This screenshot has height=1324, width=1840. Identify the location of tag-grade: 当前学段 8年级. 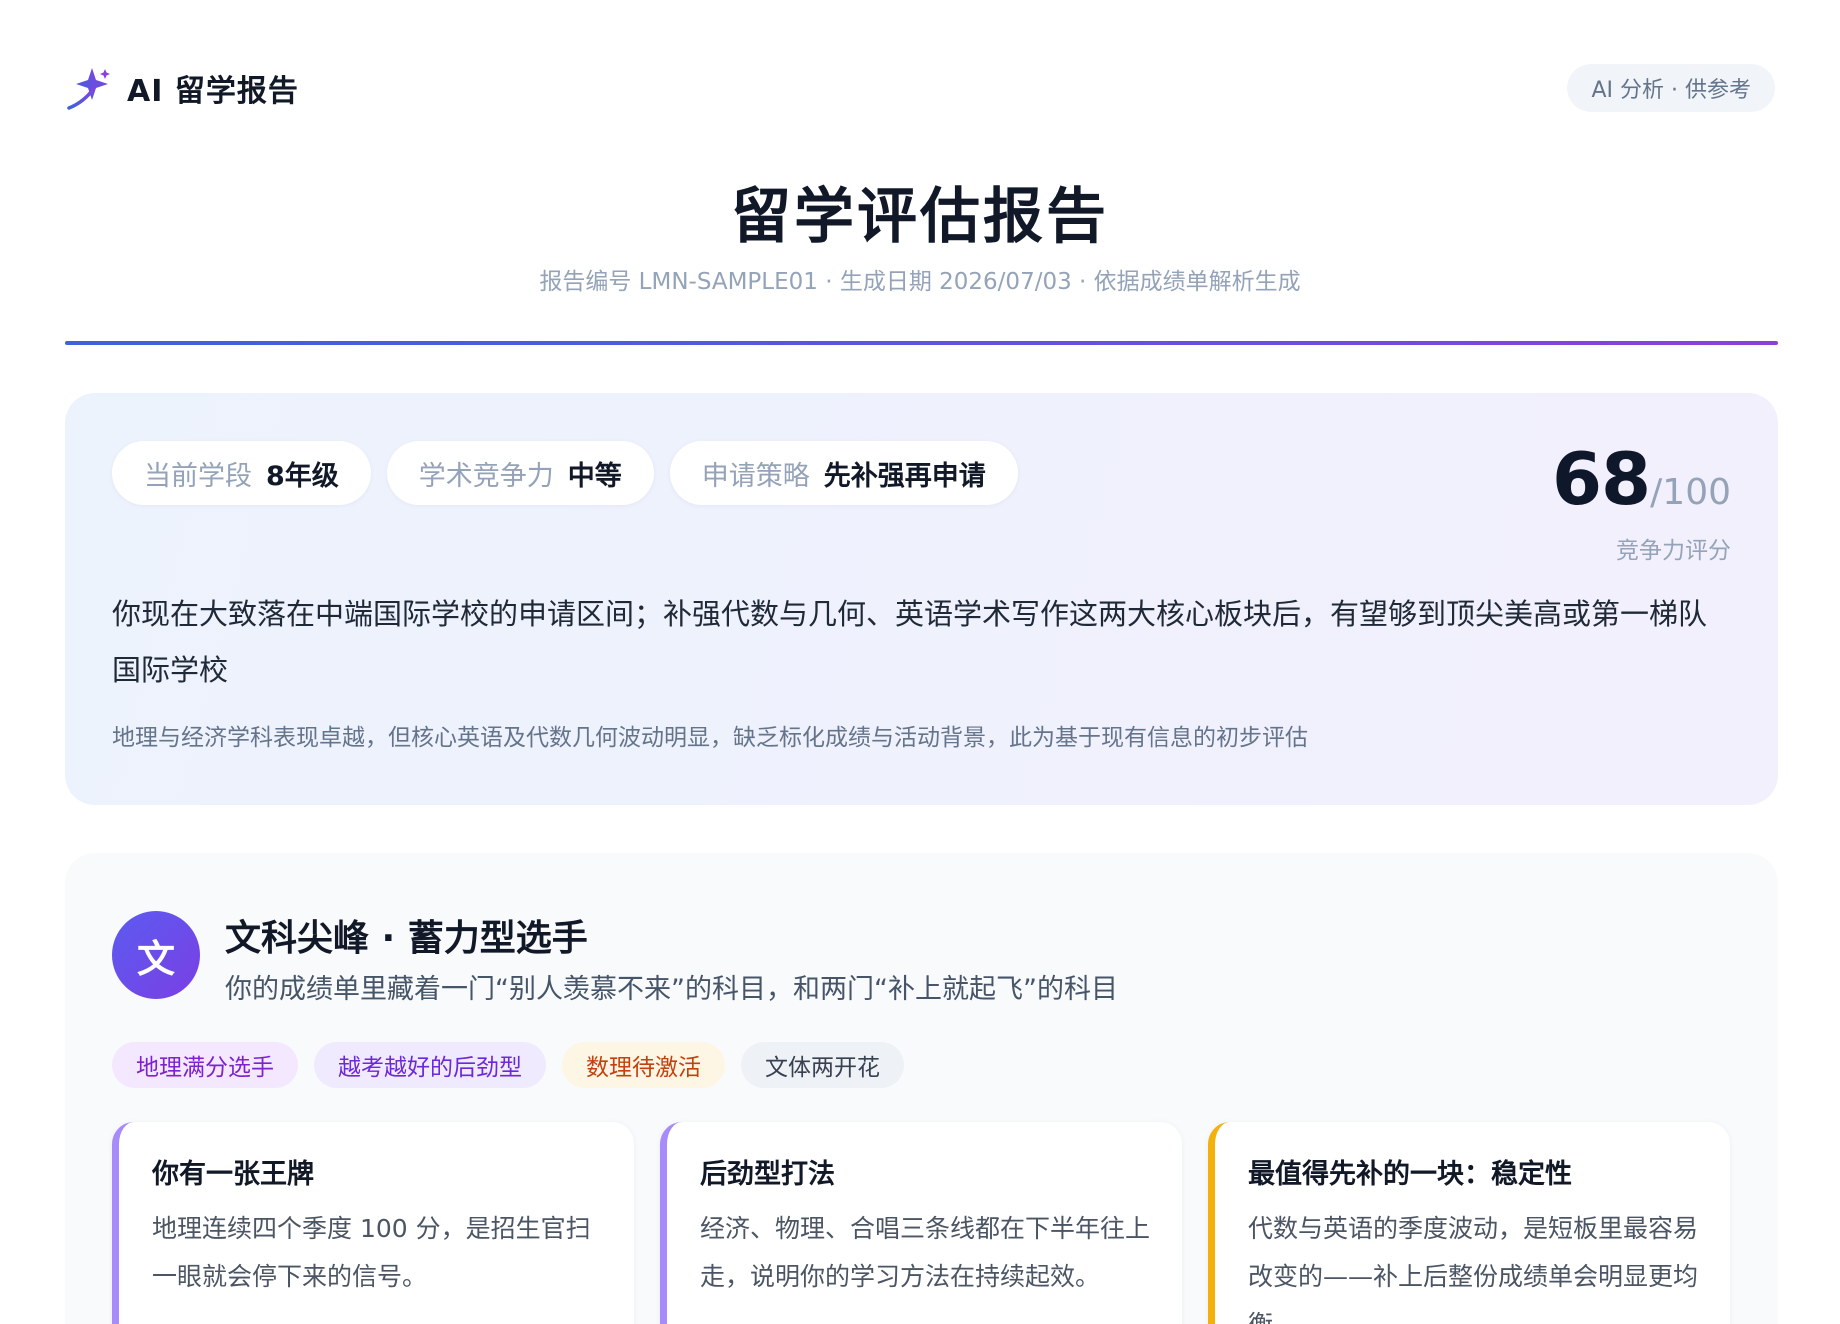
(241, 473).